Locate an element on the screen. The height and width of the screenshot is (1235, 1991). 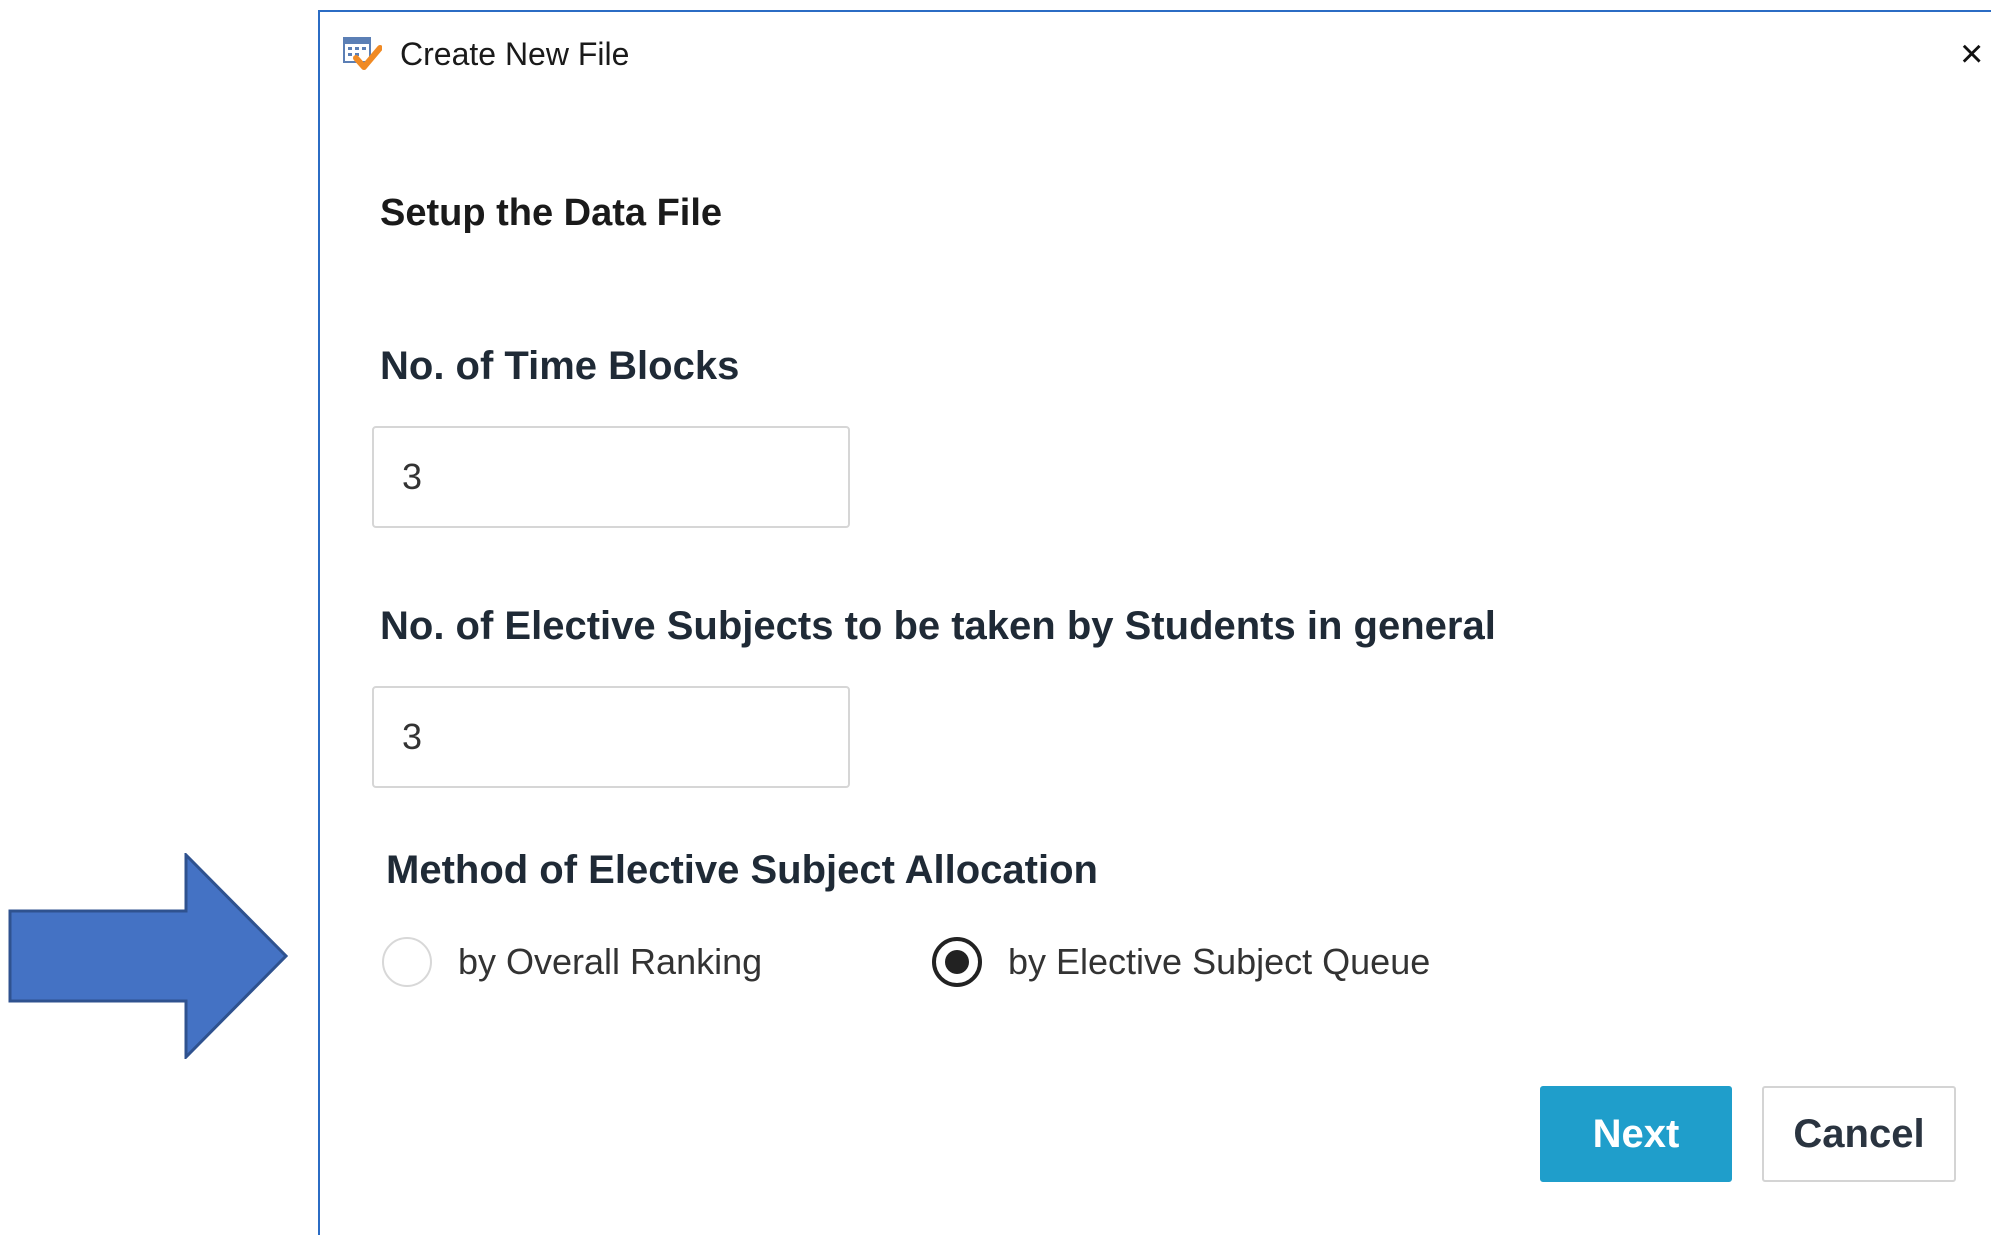
radio-button-checked is located at coordinates (957, 962).